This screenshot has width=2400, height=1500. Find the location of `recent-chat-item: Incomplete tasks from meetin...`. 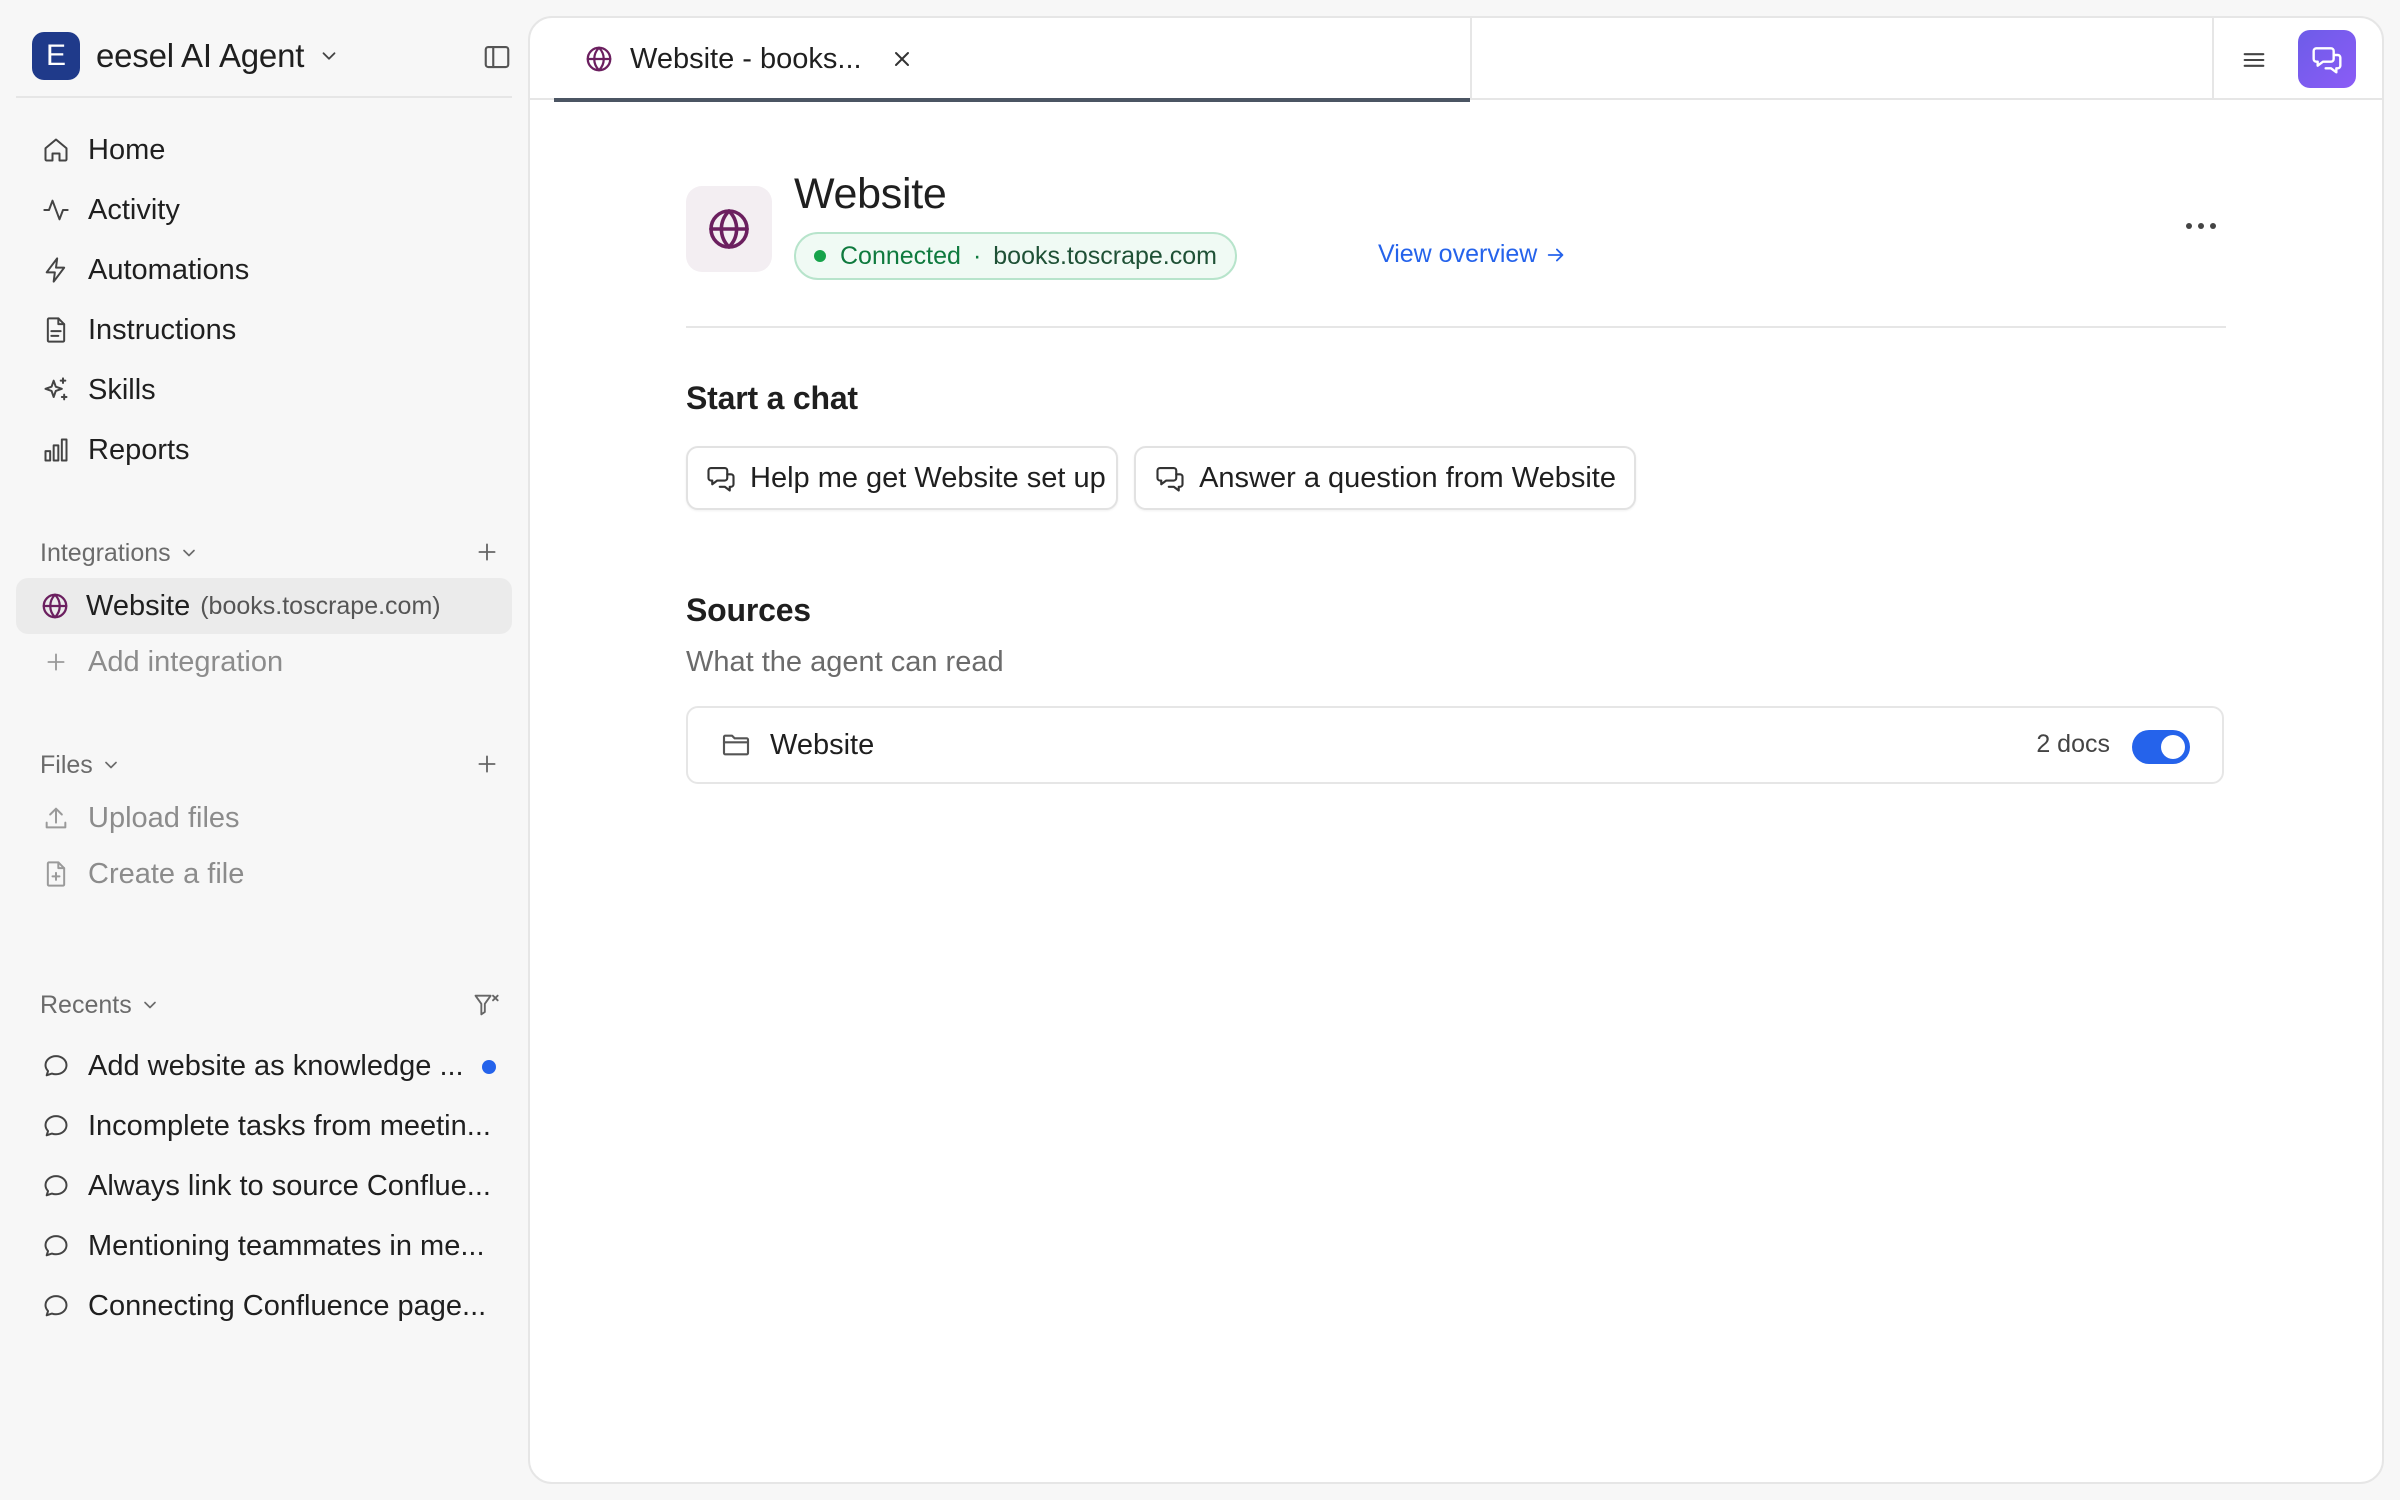

recent-chat-item: Incomplete tasks from meetin... is located at coordinates (264, 1126).